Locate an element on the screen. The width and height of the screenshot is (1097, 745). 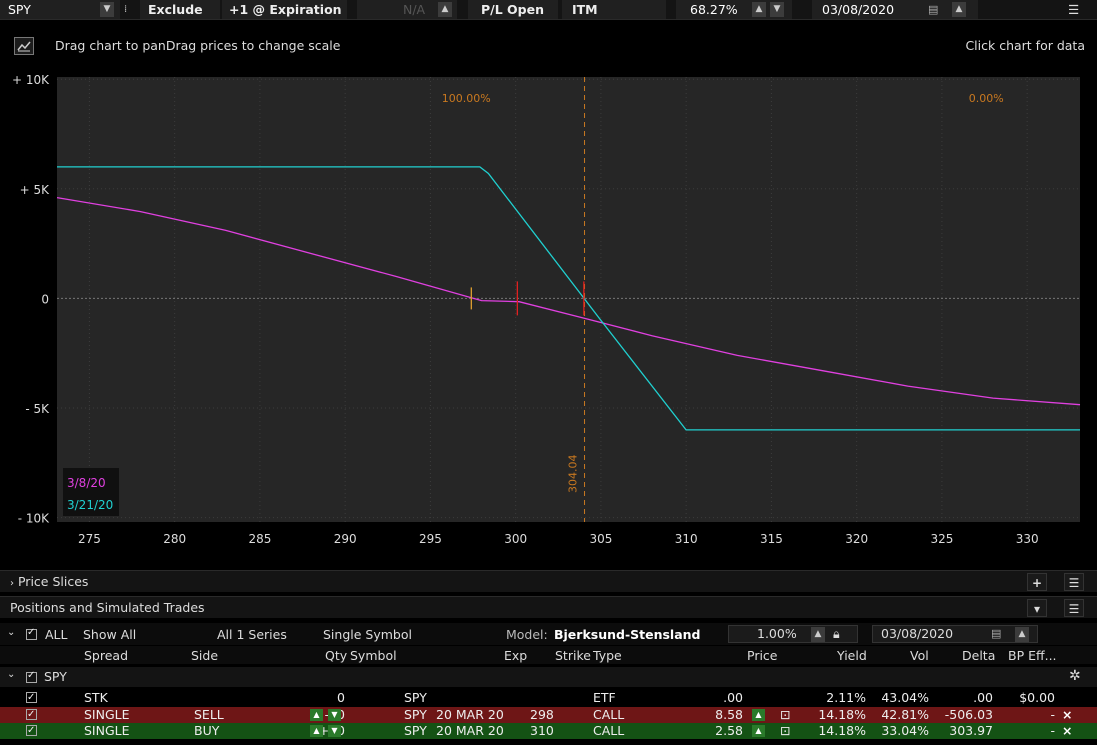
group-label: SPY is located at coordinates (55, 676).